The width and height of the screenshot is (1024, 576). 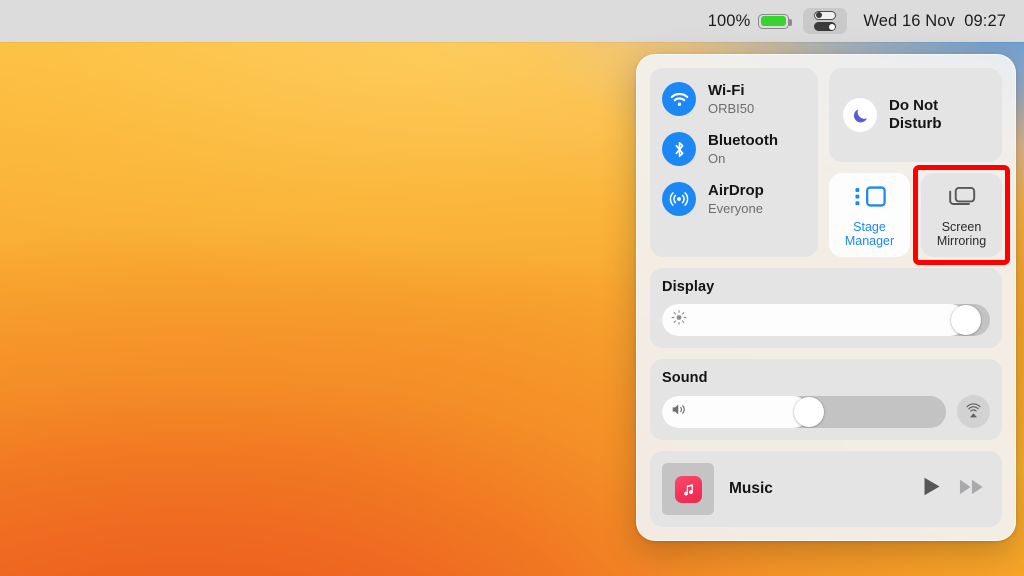 What do you see at coordinates (826, 489) in the screenshot?
I see `music-card: Music` at bounding box center [826, 489].